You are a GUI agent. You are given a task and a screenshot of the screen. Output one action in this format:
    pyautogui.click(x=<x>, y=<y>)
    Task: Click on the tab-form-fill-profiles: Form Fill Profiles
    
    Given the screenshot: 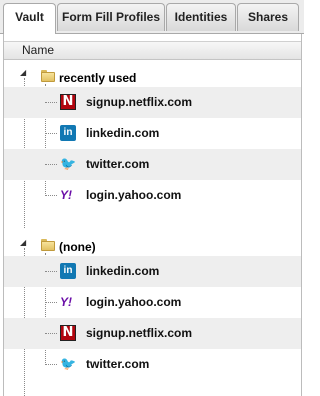 What is the action you would take?
    pyautogui.click(x=111, y=17)
    